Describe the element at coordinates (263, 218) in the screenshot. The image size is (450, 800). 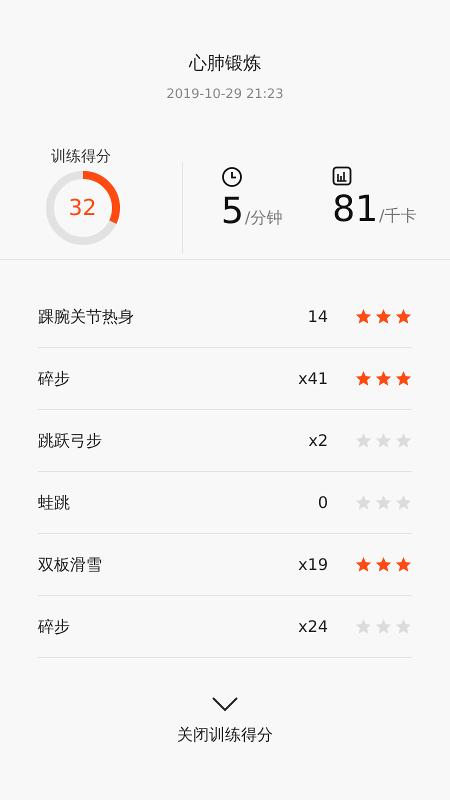
I see `stat-unit: /分钟` at that location.